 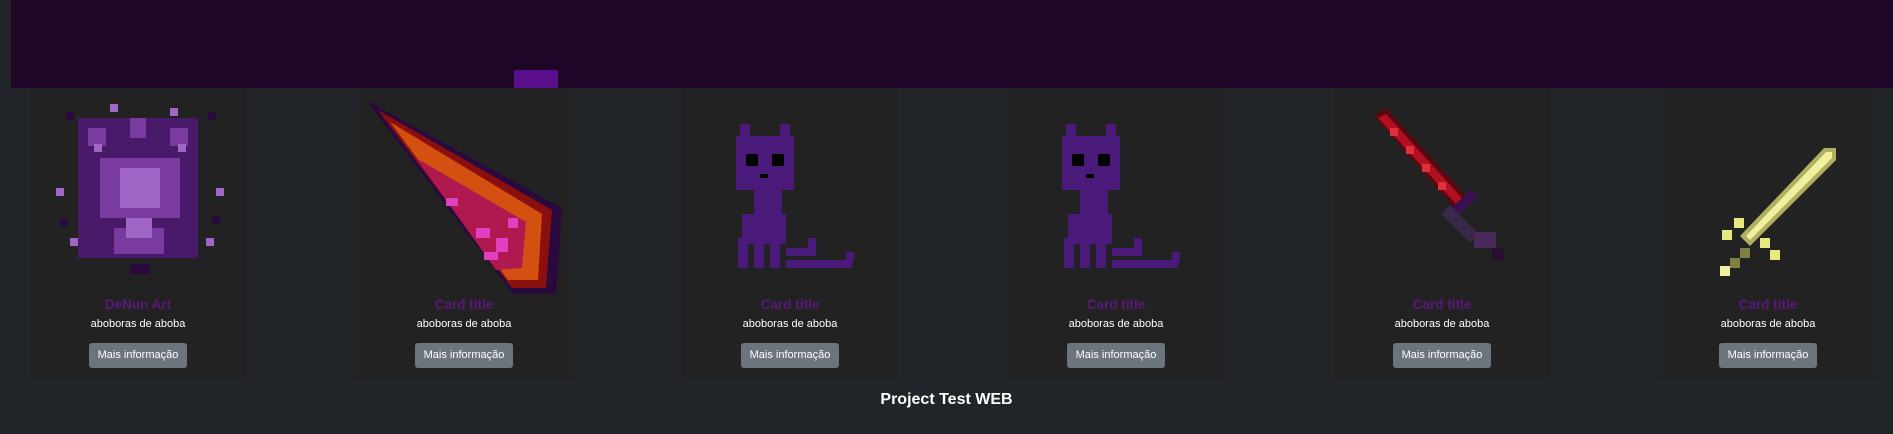 What do you see at coordinates (464, 197) in the screenshot?
I see `crystal-shard-pixel-art-icon` at bounding box center [464, 197].